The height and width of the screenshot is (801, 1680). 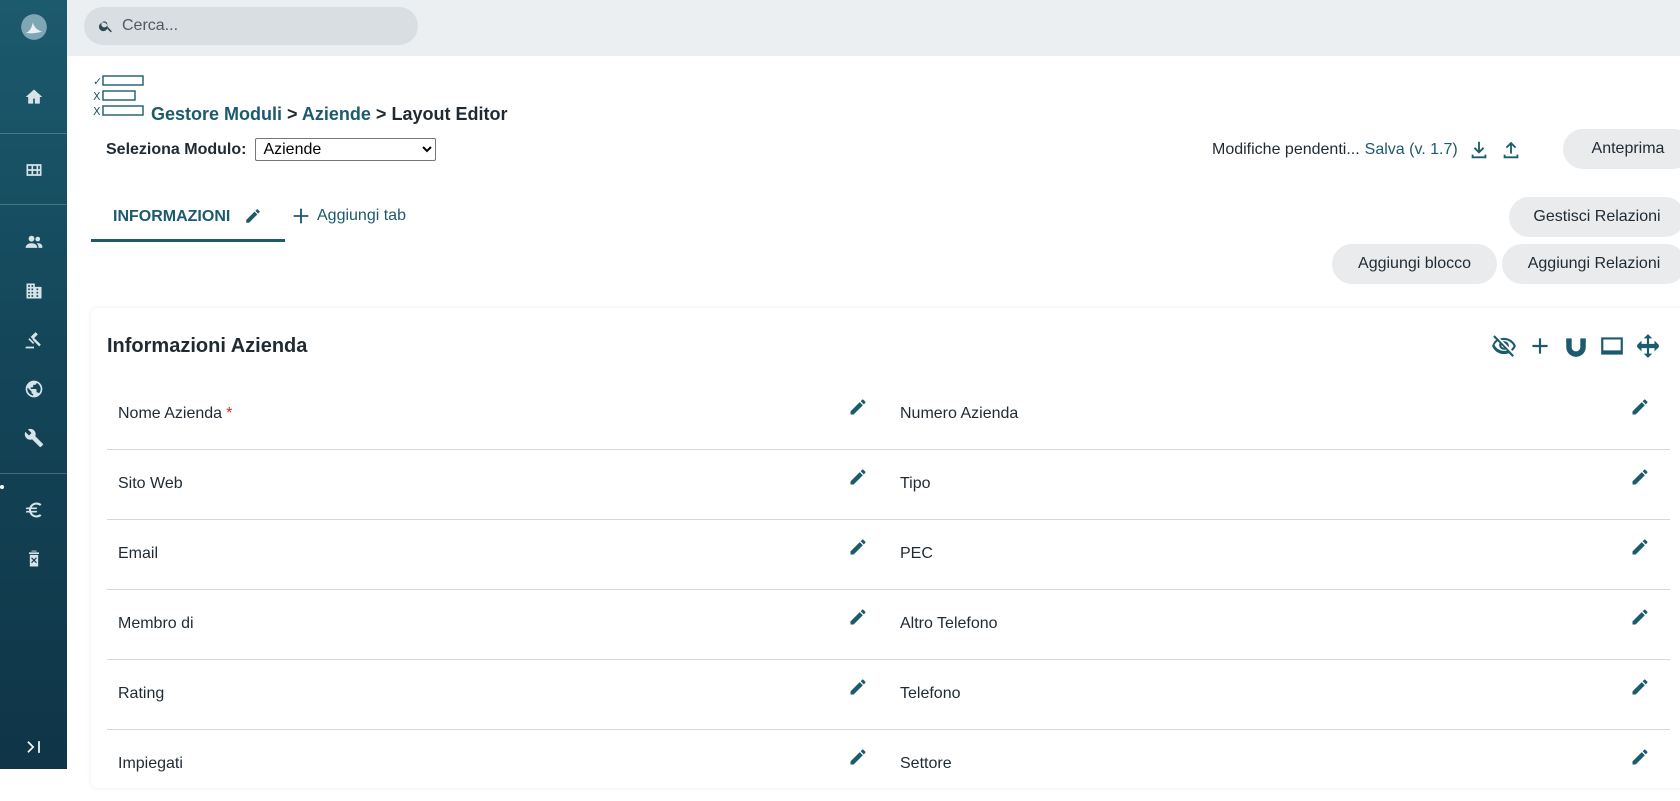 What do you see at coordinates (33, 27) in the screenshot?
I see `app-logo-icon` at bounding box center [33, 27].